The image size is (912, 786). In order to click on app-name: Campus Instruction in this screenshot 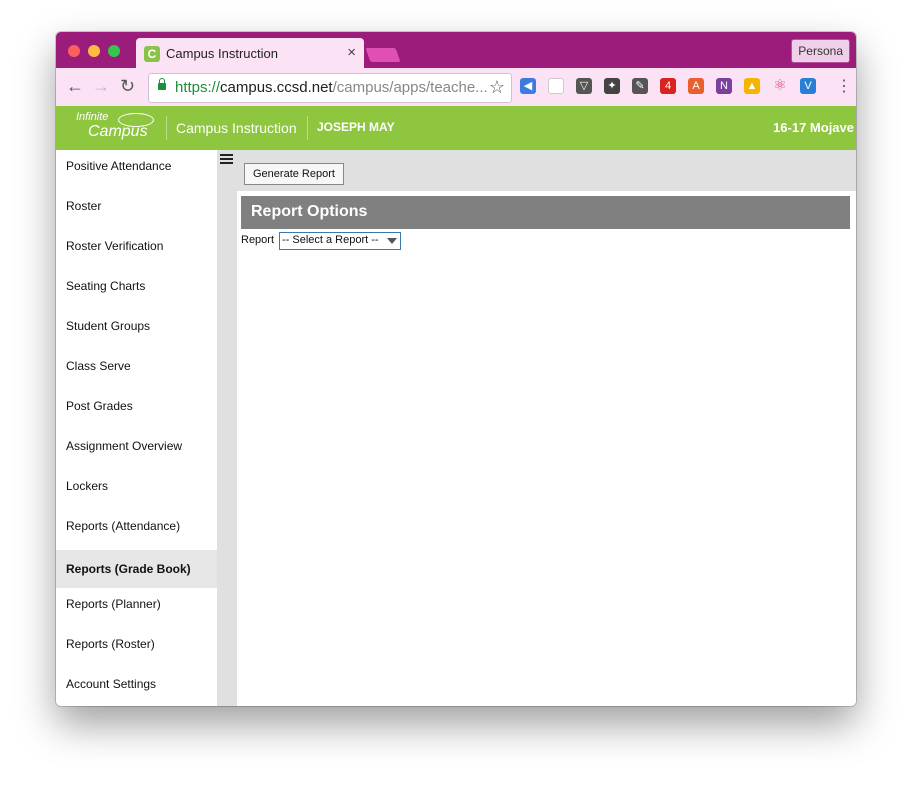, I will do `click(236, 128)`.